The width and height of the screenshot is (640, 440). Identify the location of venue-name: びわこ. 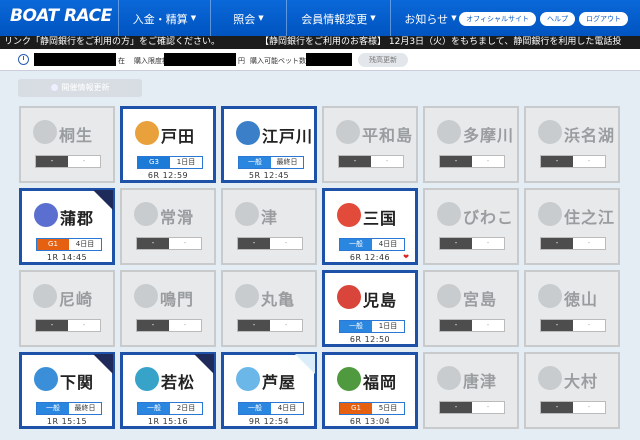
(489, 217).